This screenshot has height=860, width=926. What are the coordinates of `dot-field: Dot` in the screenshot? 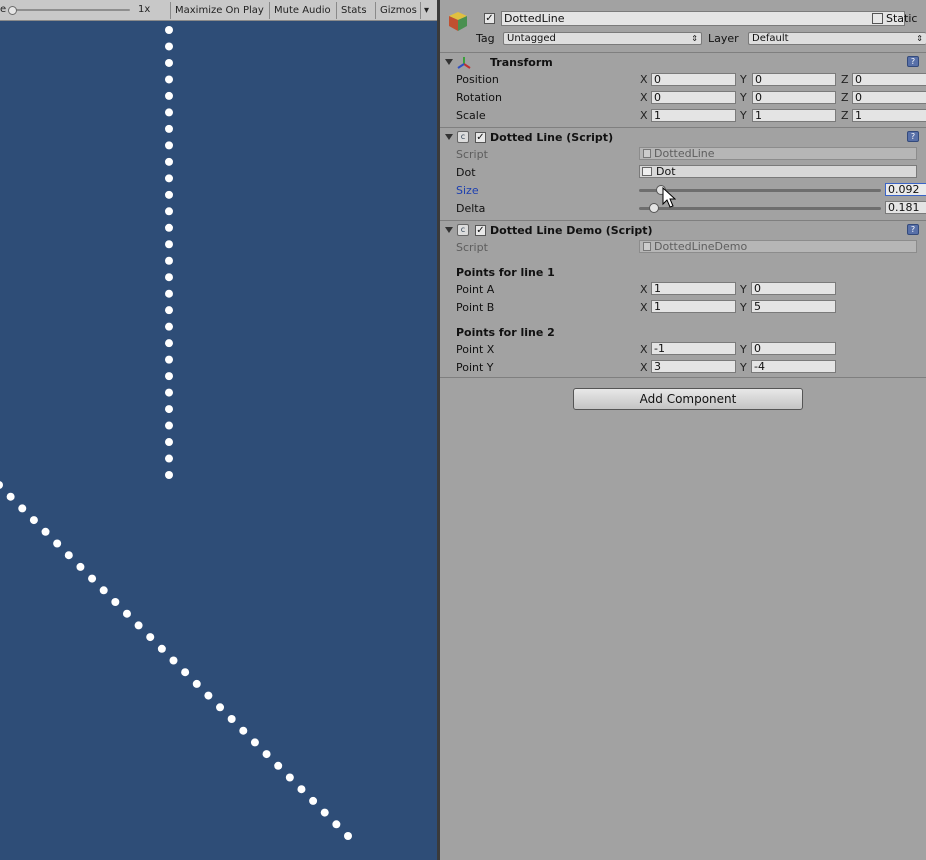 It's located at (778, 171).